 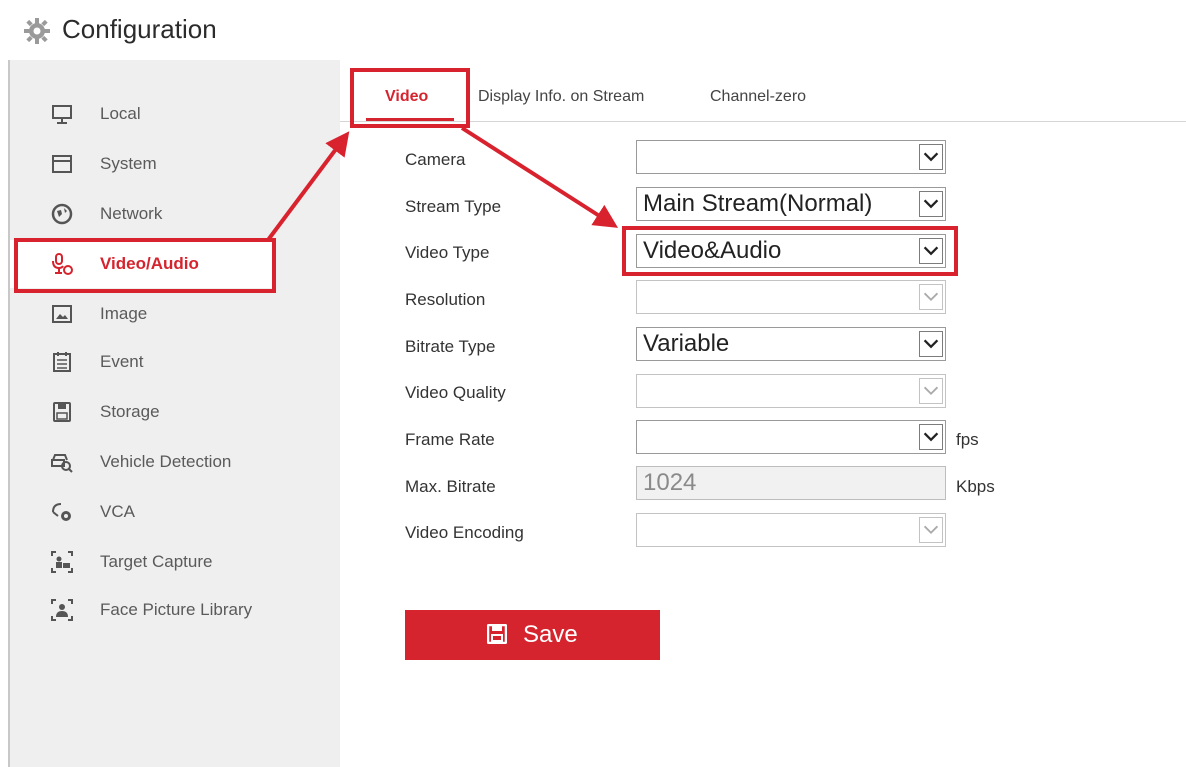 I want to click on sidebar-item-label: Event, so click(x=122, y=361).